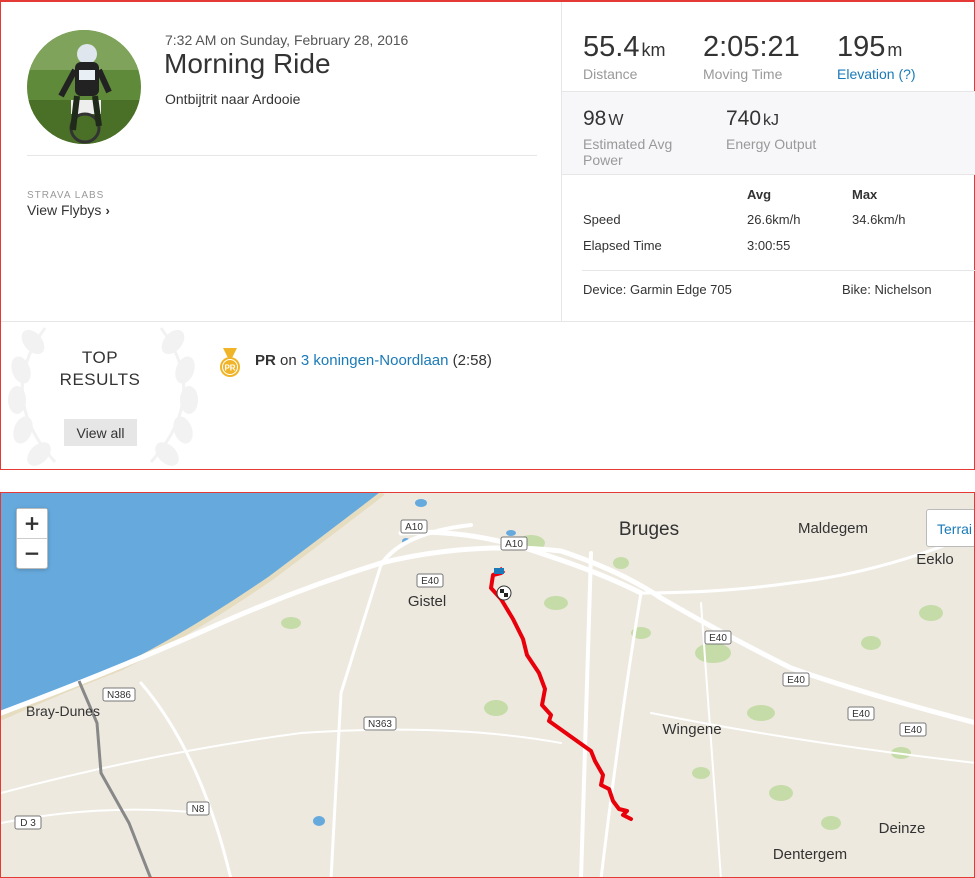 The image size is (975, 878). What do you see at coordinates (602, 219) in the screenshot?
I see `speed-label: Speed` at bounding box center [602, 219].